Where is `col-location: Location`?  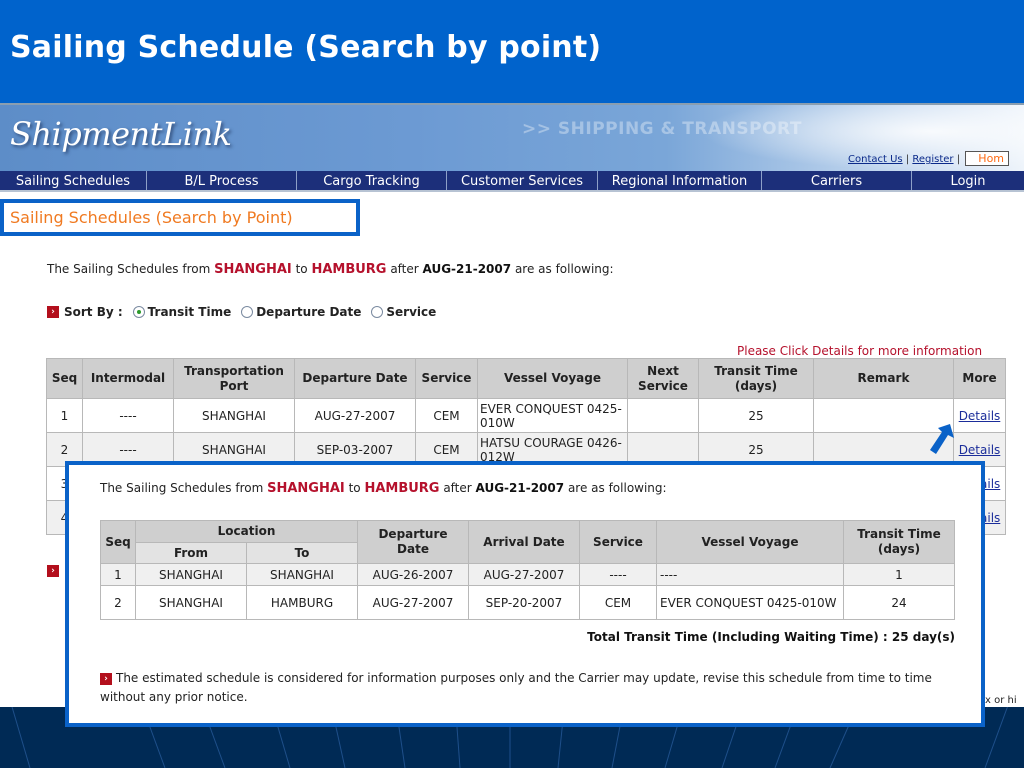 col-location: Location is located at coordinates (246, 531).